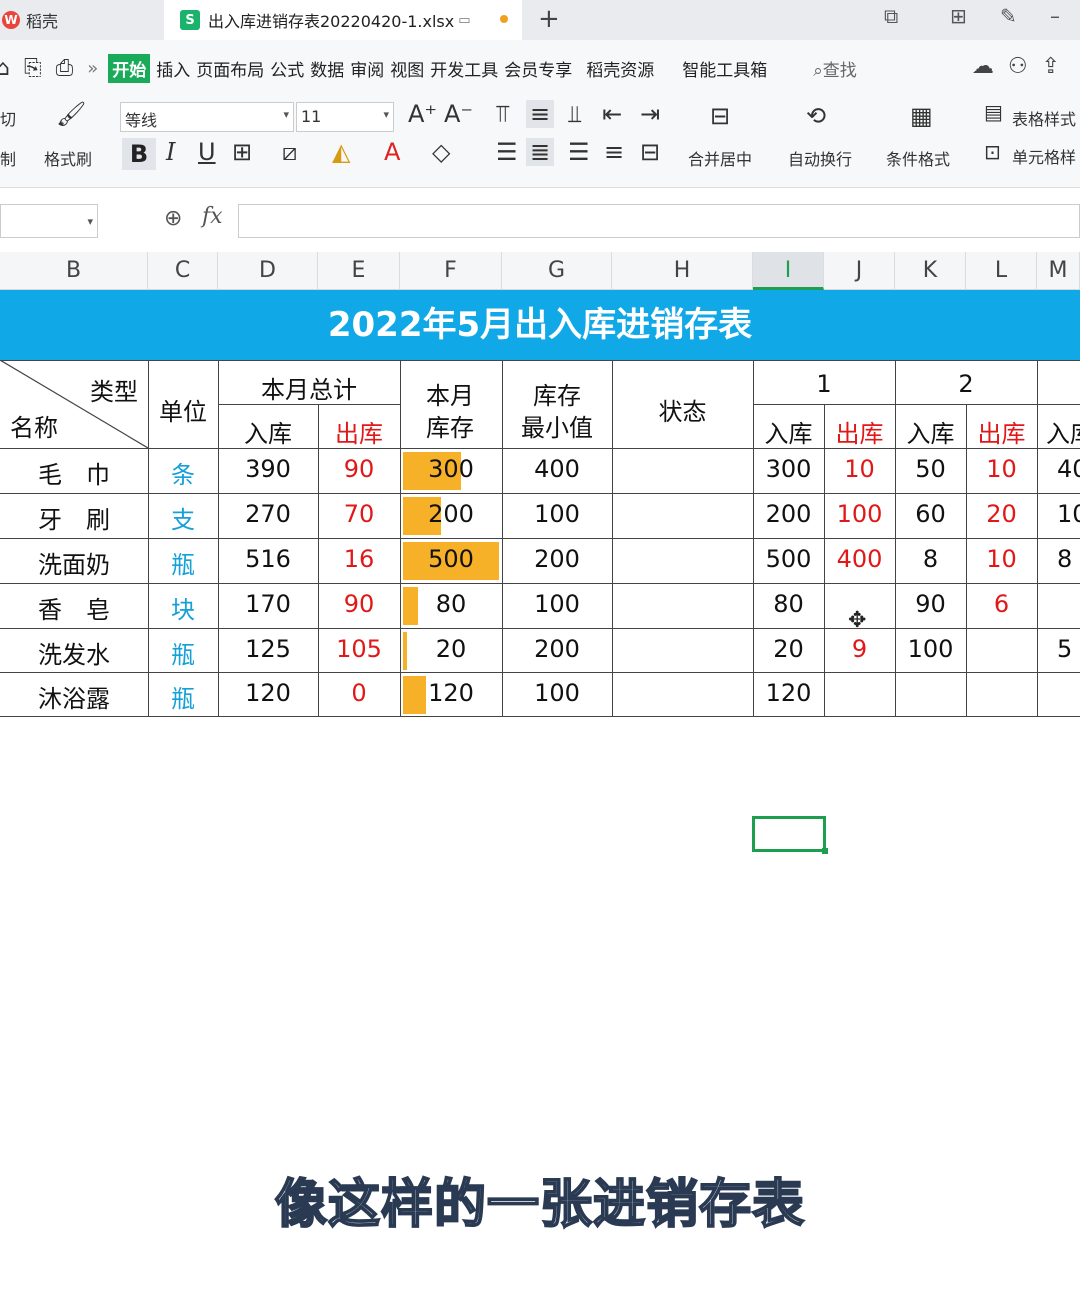 Image resolution: width=1080 pixels, height=1314 pixels. What do you see at coordinates (579, 152) in the screenshot?
I see `align-right-icon: ☰` at bounding box center [579, 152].